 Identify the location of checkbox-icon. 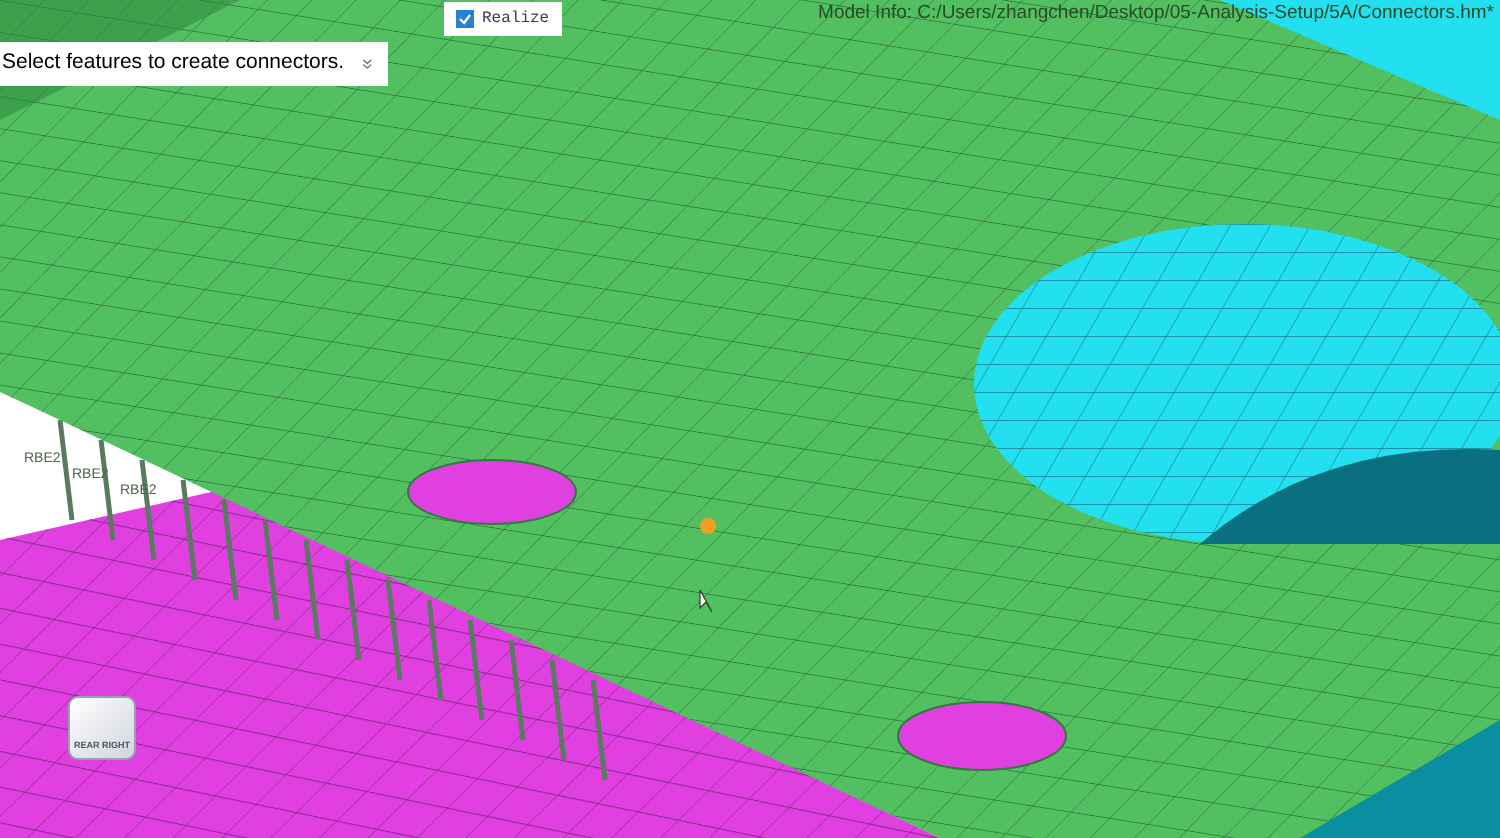
(465, 19).